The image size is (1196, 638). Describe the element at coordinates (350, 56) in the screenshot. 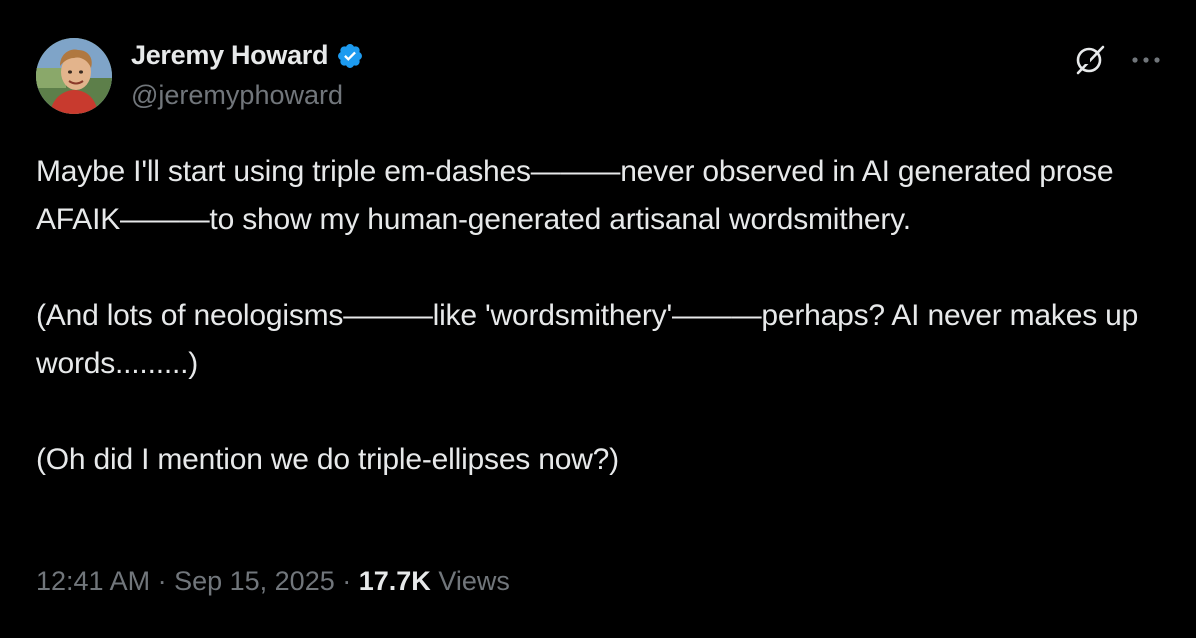

I see `verified-badge-icon` at that location.